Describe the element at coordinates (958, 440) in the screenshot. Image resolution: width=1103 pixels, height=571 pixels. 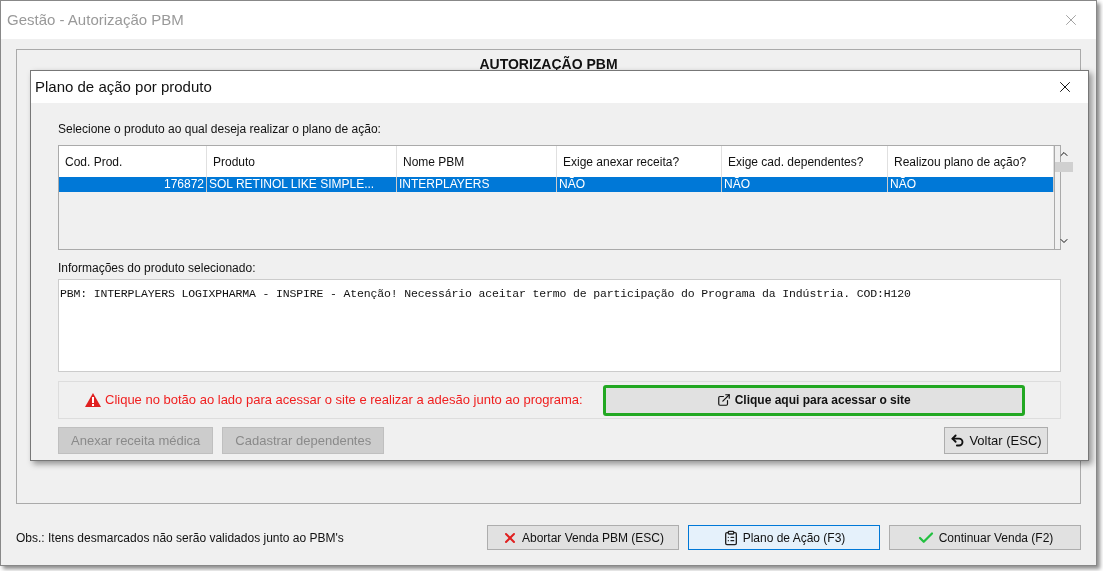
I see `back-arrow-icon` at that location.